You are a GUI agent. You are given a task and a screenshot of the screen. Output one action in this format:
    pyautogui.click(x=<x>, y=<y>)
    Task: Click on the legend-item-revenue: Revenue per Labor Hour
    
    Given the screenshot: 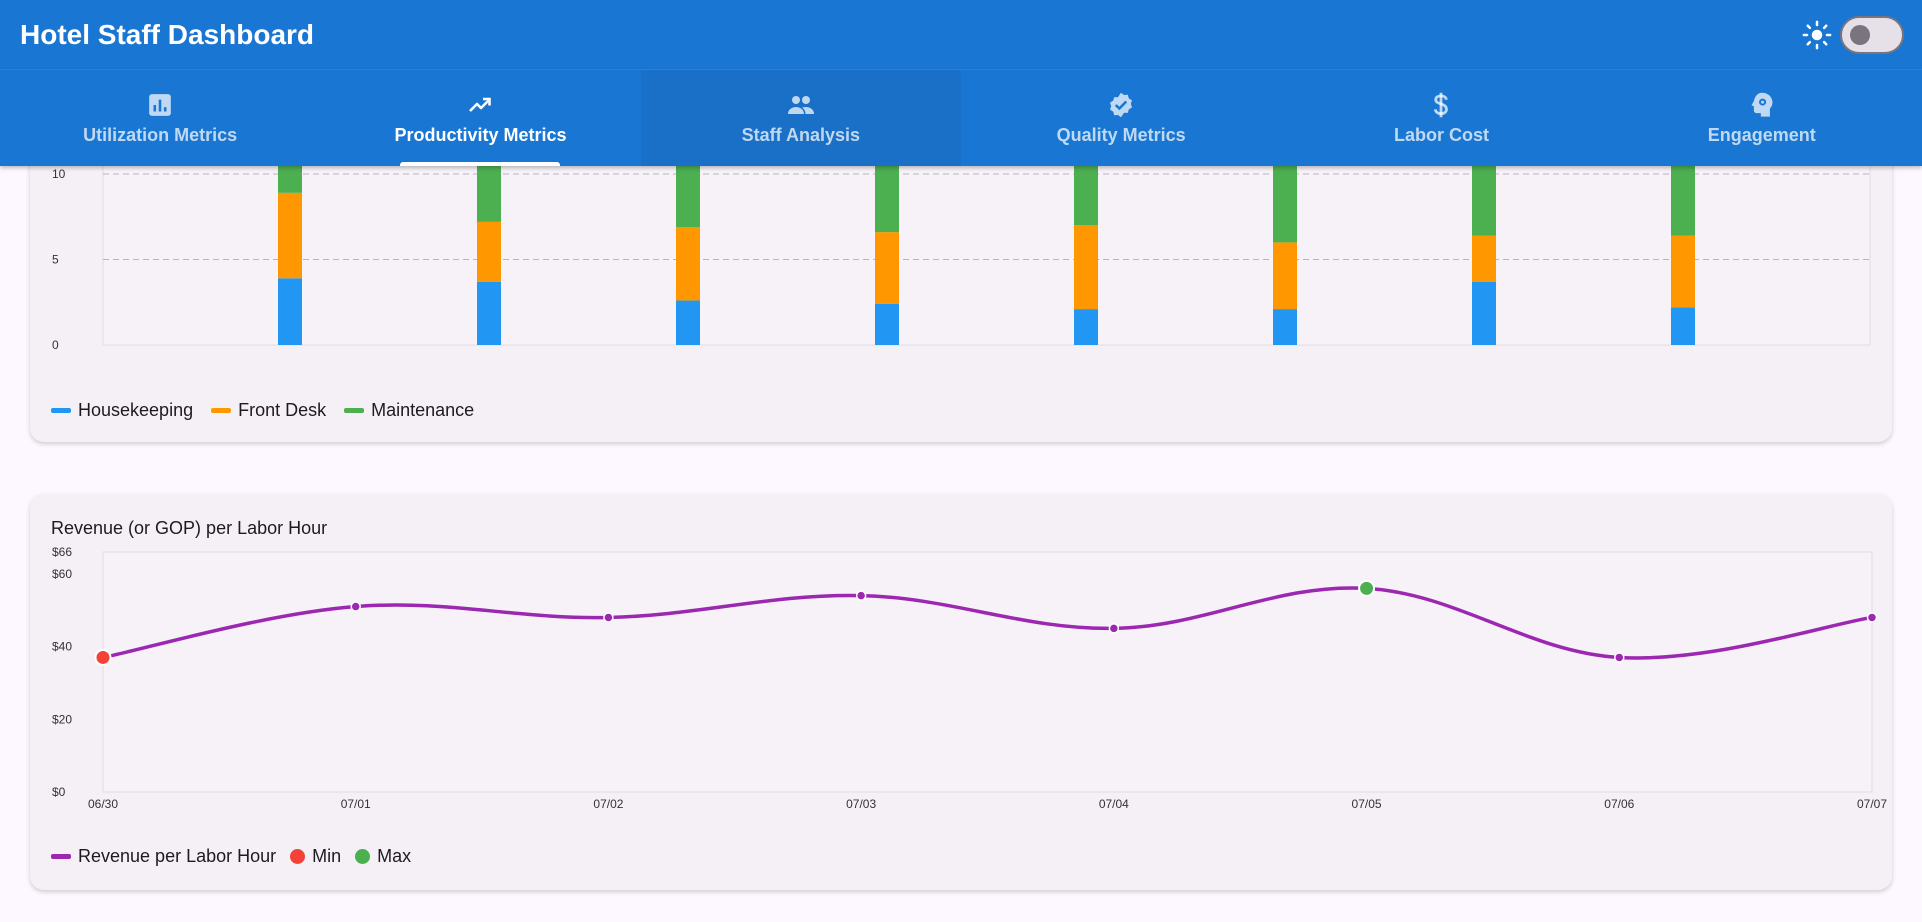 What is the action you would take?
    pyautogui.click(x=163, y=856)
    